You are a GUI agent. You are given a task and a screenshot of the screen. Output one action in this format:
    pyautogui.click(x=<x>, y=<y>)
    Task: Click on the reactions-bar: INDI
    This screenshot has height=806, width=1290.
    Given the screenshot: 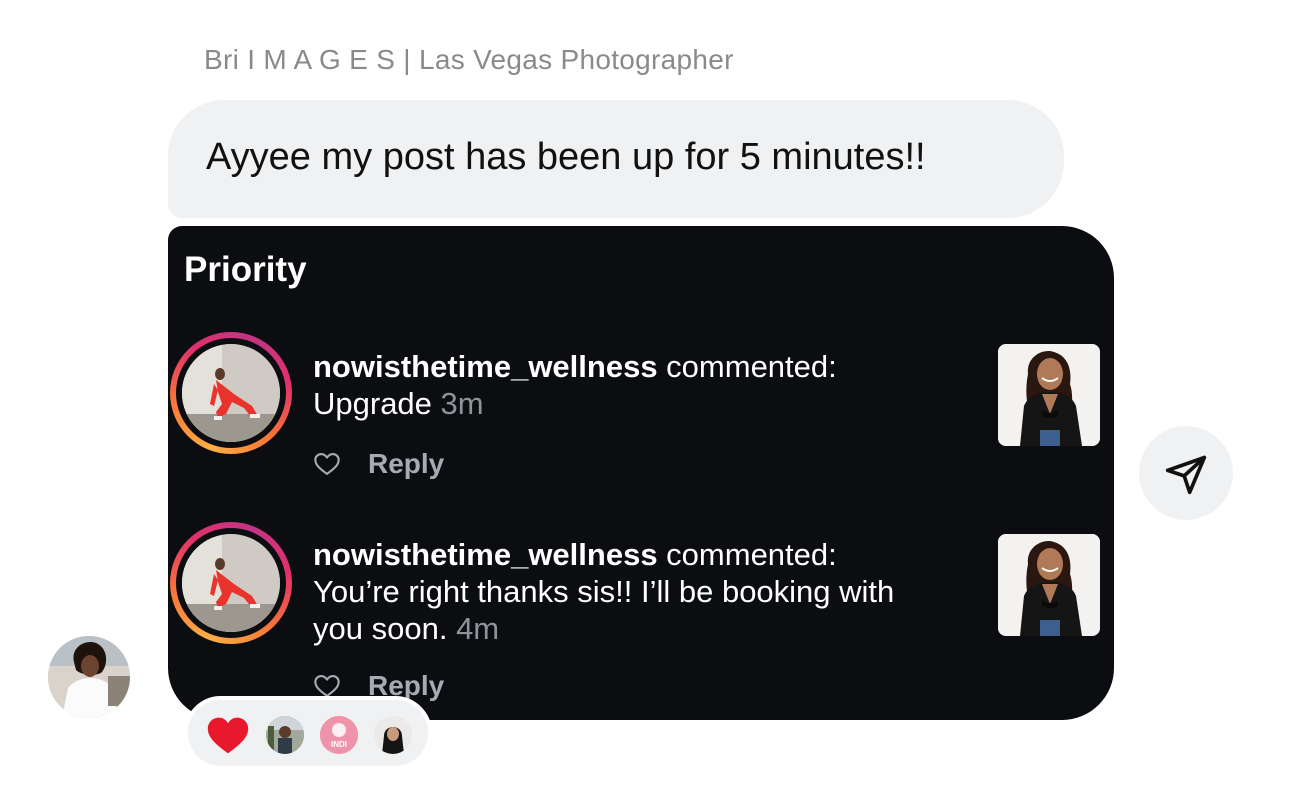 What is the action you would take?
    pyautogui.click(x=308, y=733)
    